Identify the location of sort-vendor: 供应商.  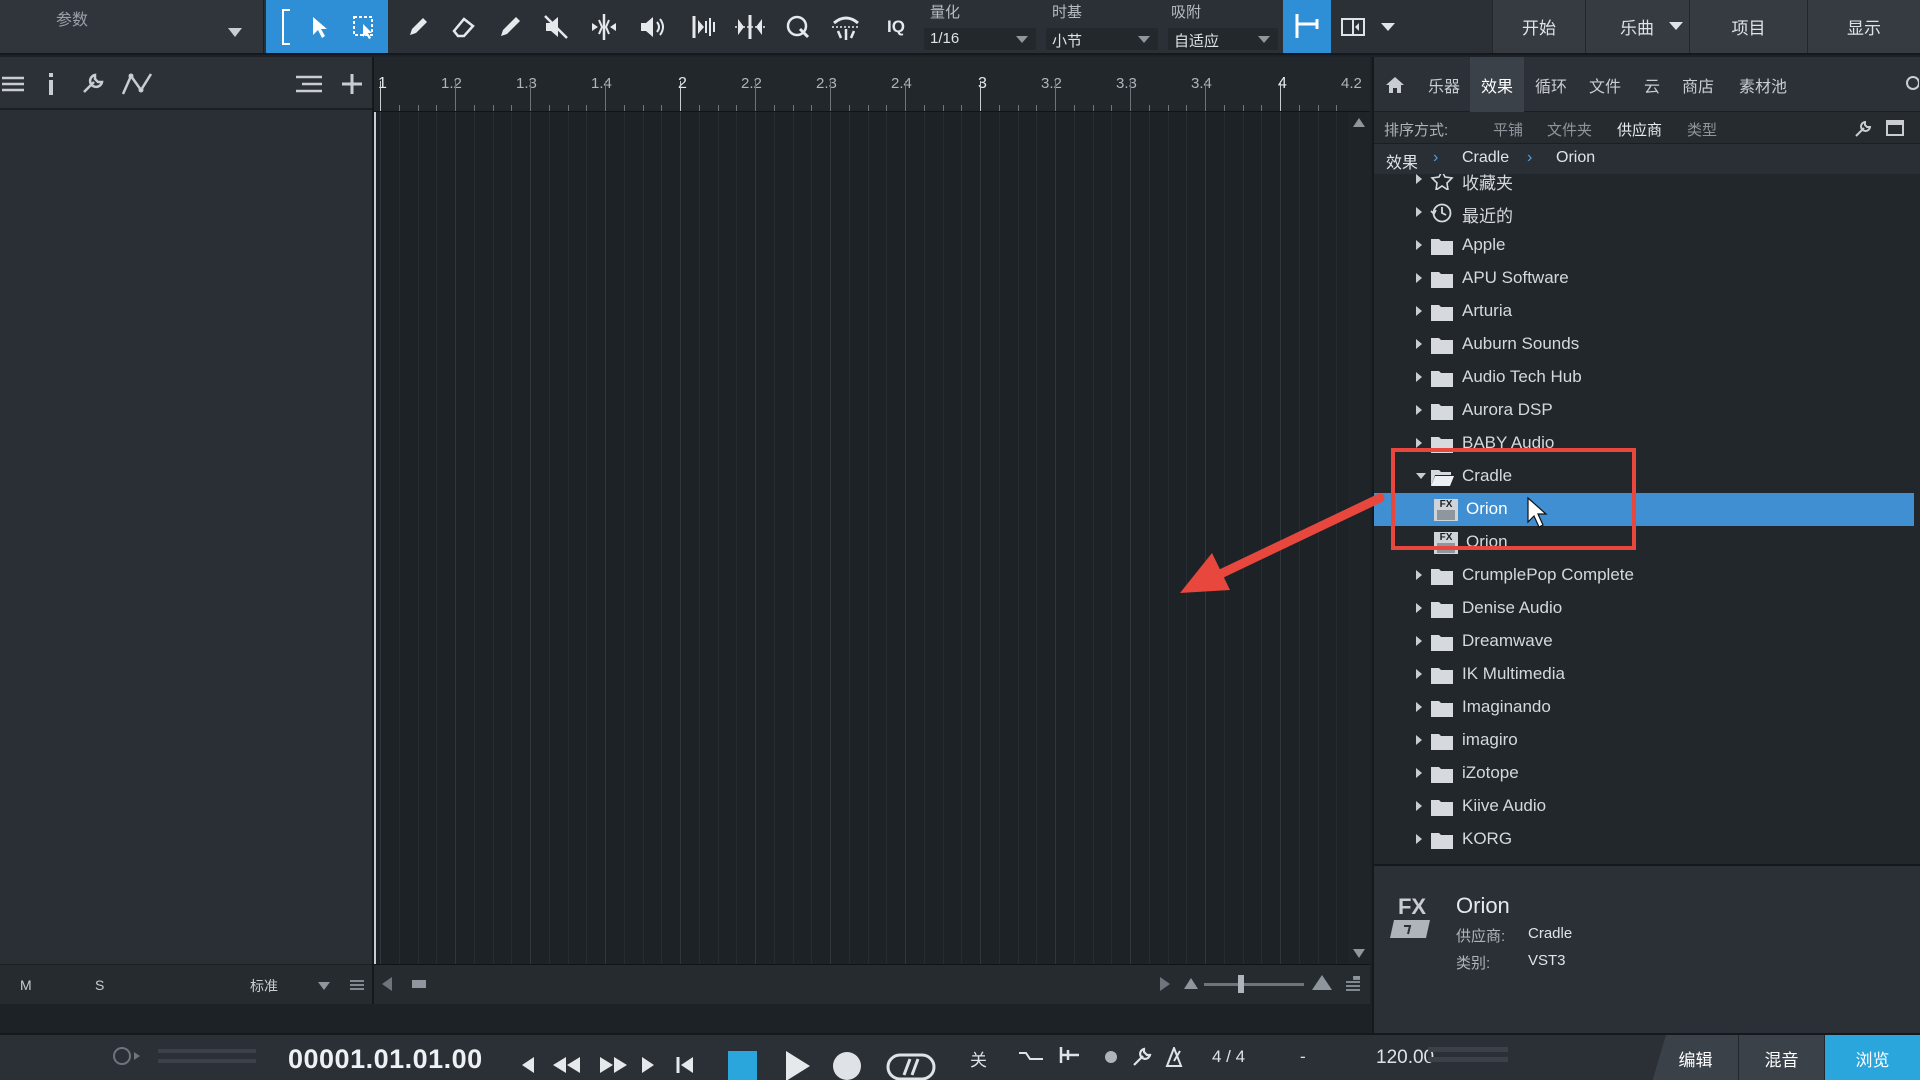
(1639, 129).